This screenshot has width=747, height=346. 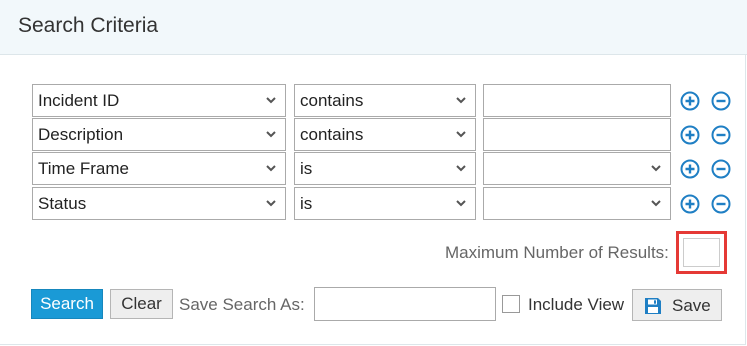 What do you see at coordinates (557, 252) in the screenshot?
I see `max-results-label: Maximum Number of Results:` at bounding box center [557, 252].